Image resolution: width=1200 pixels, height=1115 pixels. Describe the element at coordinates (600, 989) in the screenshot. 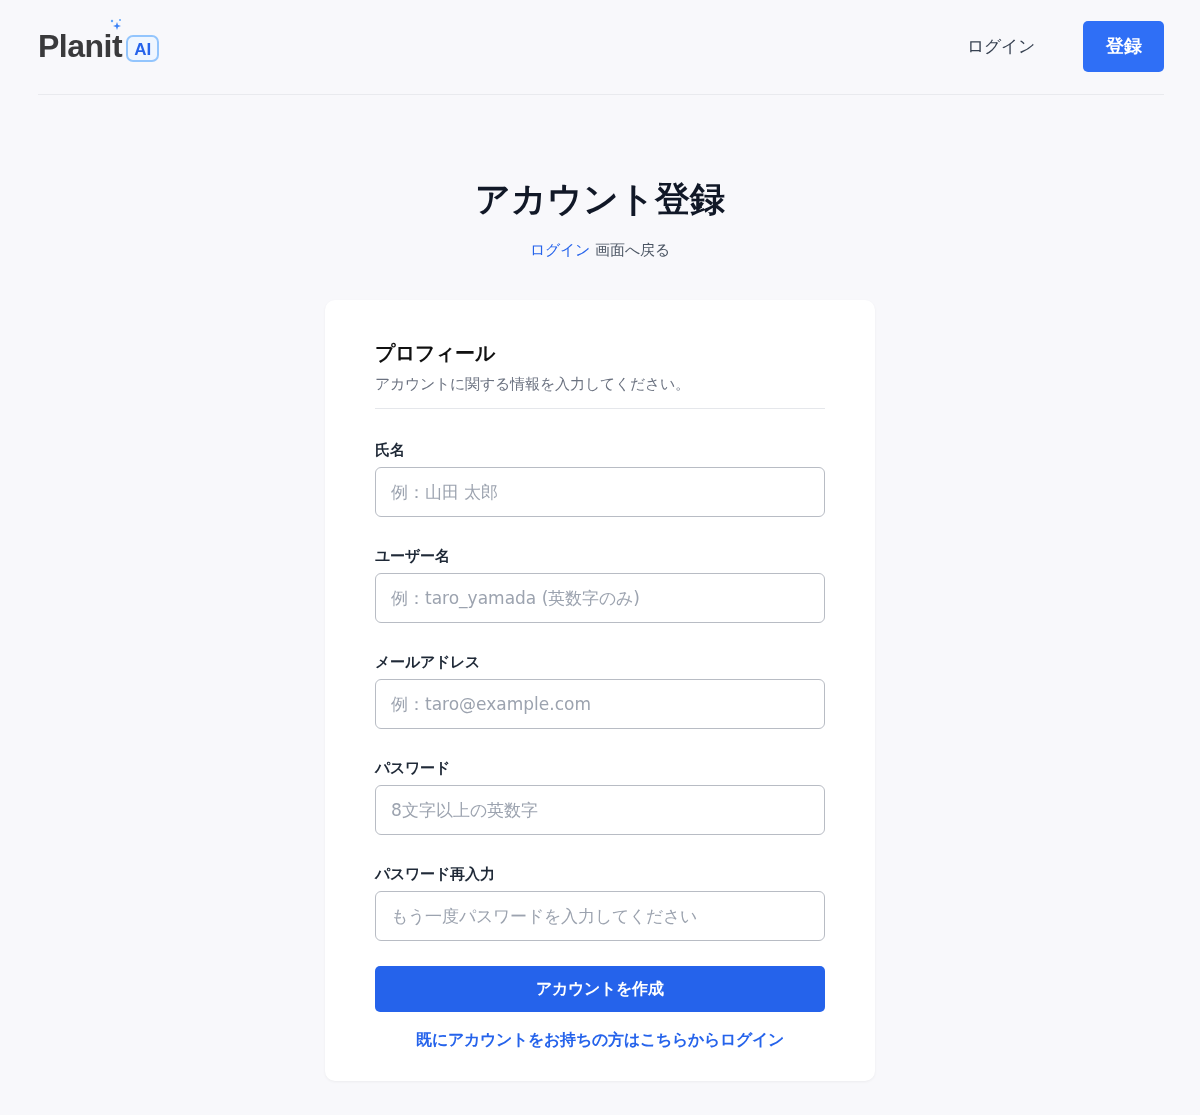

I see `create-account-button: アカウントを作成` at that location.